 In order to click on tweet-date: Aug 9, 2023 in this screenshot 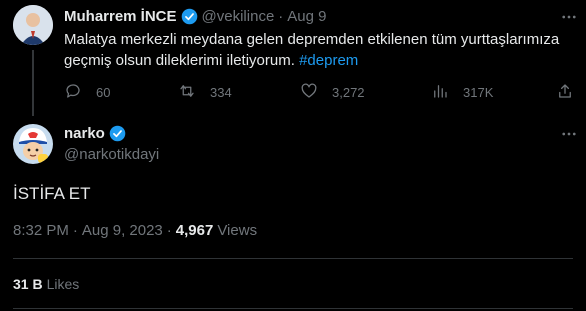, I will do `click(122, 230)`.